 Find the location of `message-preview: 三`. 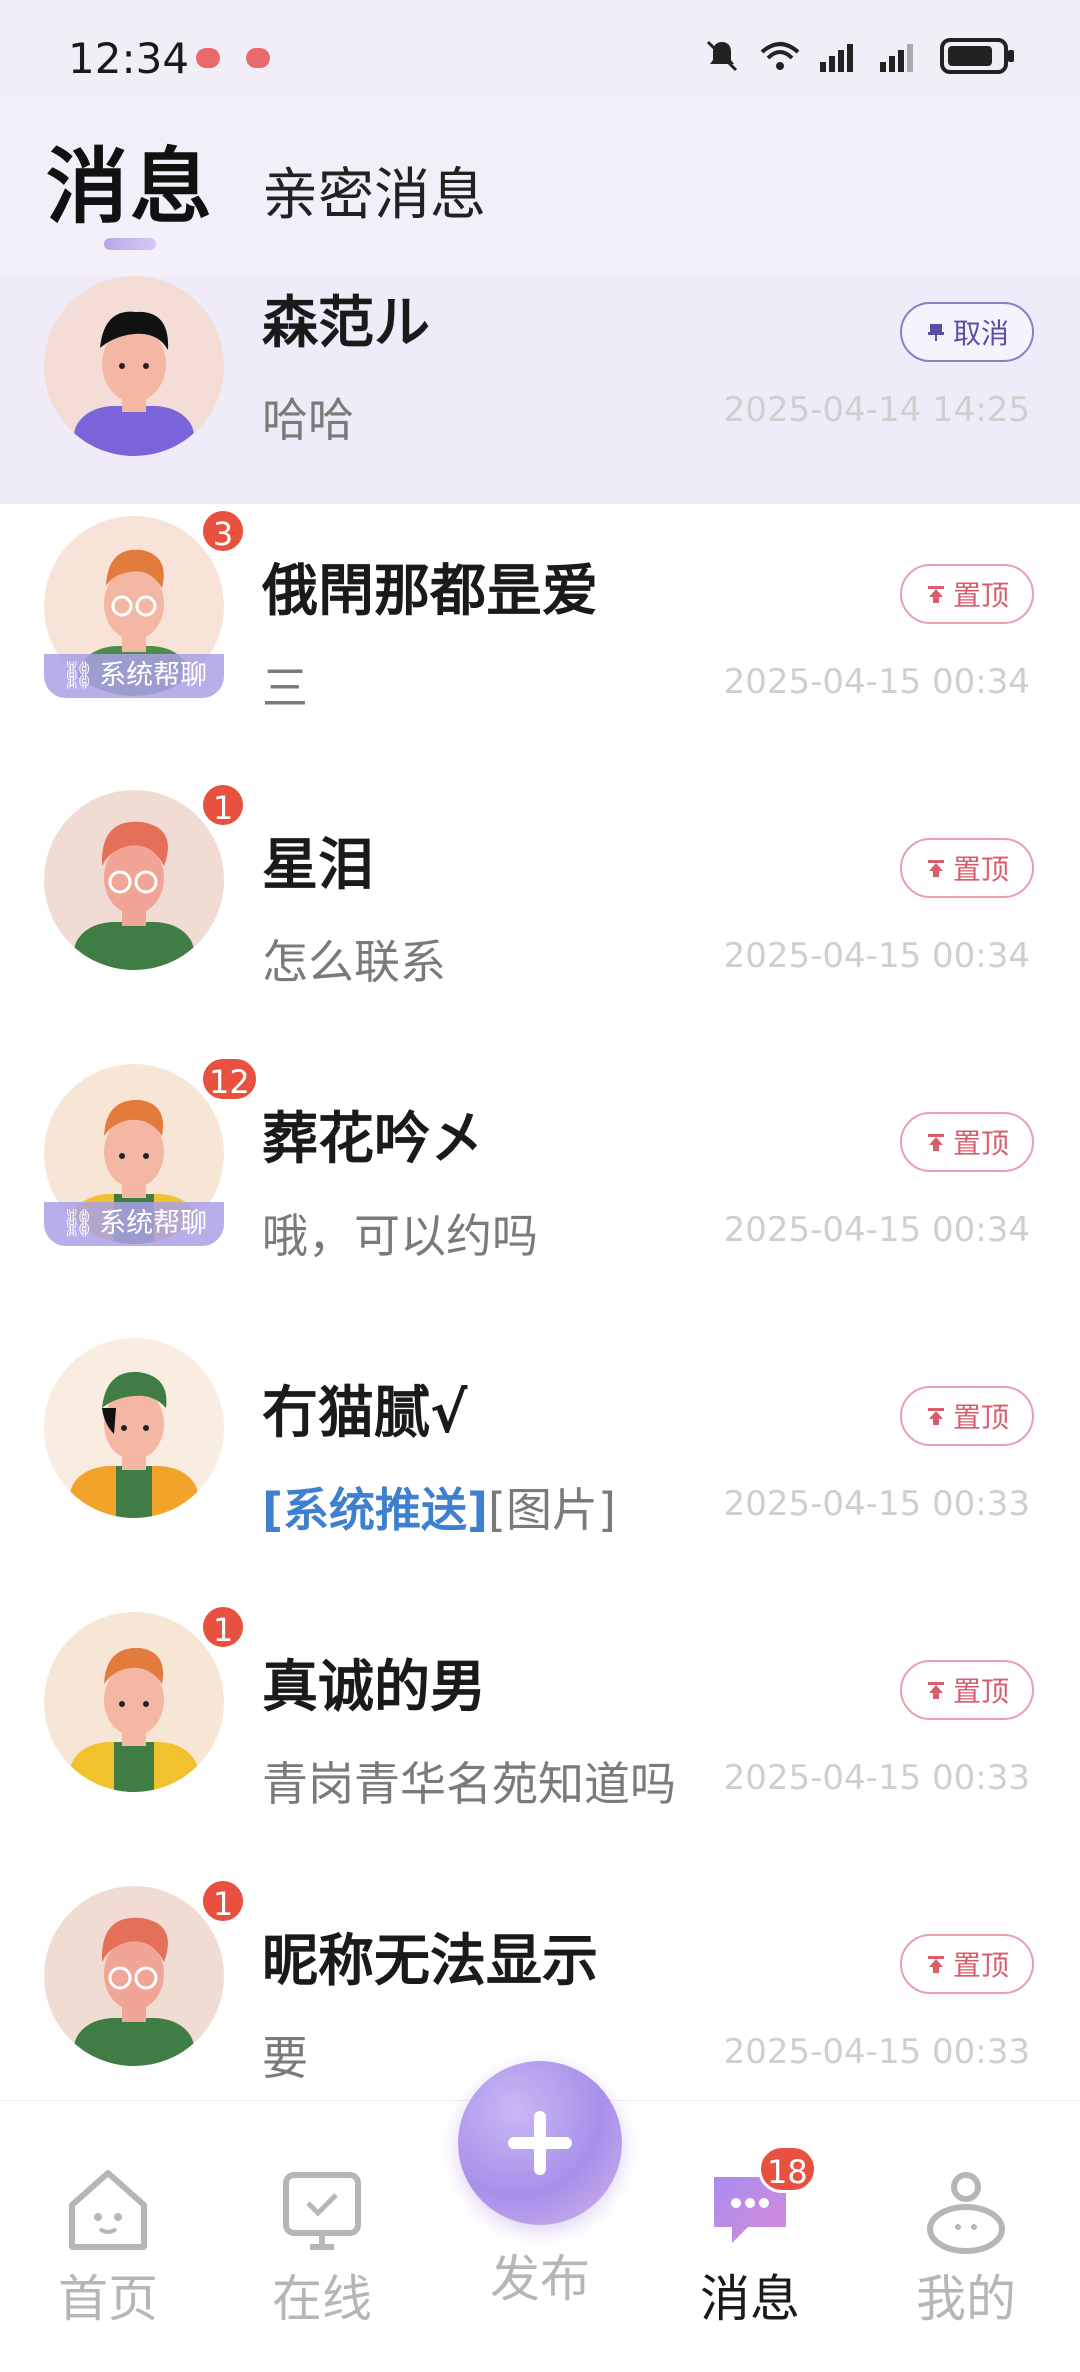

message-preview: 三 is located at coordinates (285, 688).